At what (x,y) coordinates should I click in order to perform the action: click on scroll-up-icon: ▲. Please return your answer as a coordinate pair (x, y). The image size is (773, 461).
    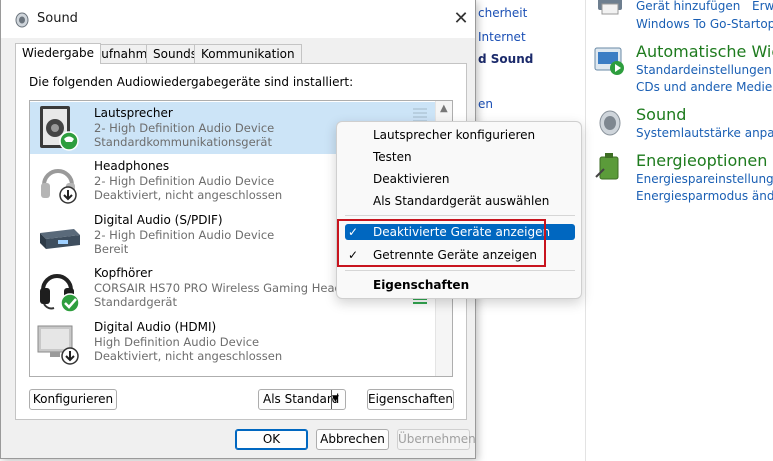
    Looking at the image, I should click on (444, 108).